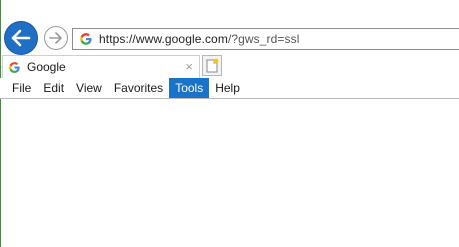 The image size is (459, 247). Describe the element at coordinates (0, 123) in the screenshot. I see `window-edge` at that location.